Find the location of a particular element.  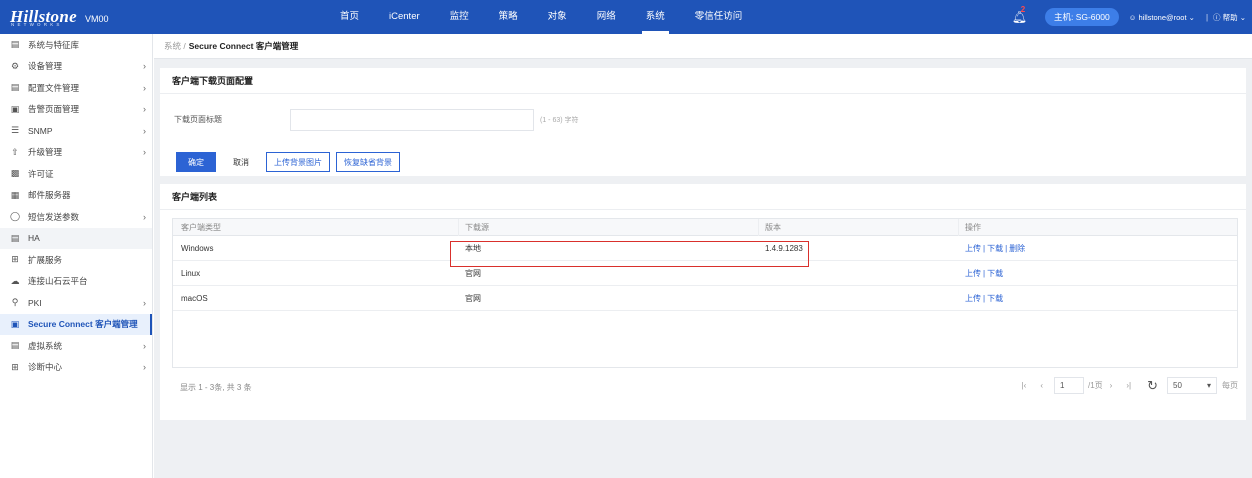

sidebar-item-mail-server: ▦ 邮件服务器 is located at coordinates (76, 196).